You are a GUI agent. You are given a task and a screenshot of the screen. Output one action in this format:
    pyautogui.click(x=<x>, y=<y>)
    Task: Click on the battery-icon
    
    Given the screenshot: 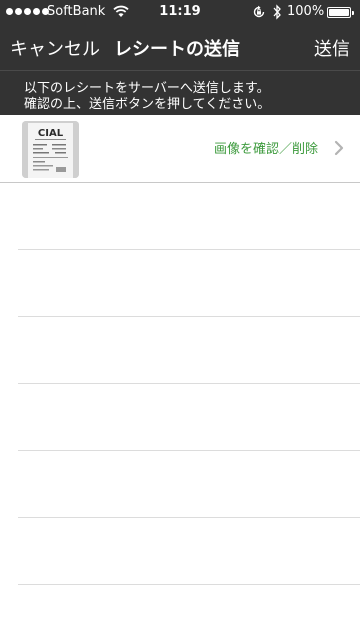 What is the action you would take?
    pyautogui.click(x=340, y=12)
    